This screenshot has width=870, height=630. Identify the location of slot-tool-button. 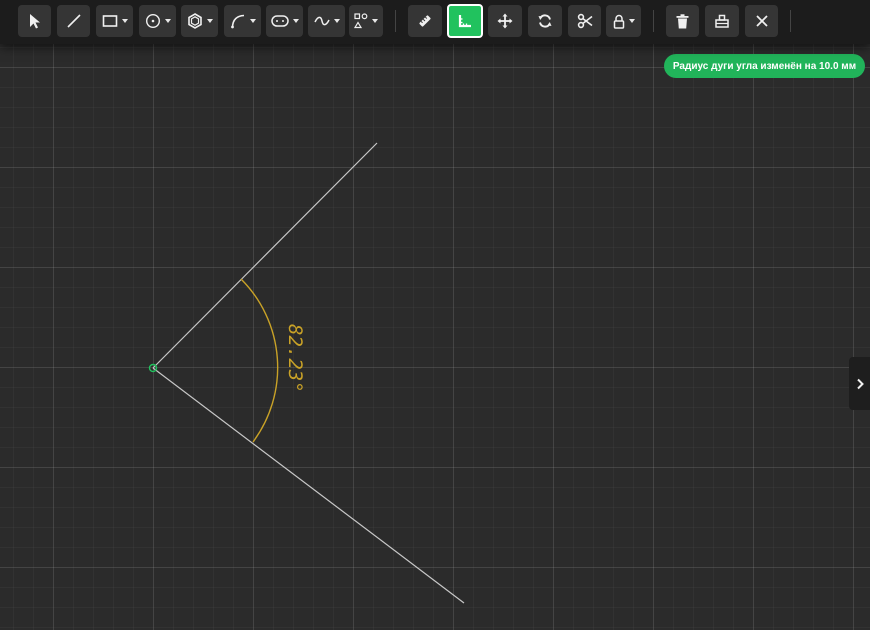
(284, 21).